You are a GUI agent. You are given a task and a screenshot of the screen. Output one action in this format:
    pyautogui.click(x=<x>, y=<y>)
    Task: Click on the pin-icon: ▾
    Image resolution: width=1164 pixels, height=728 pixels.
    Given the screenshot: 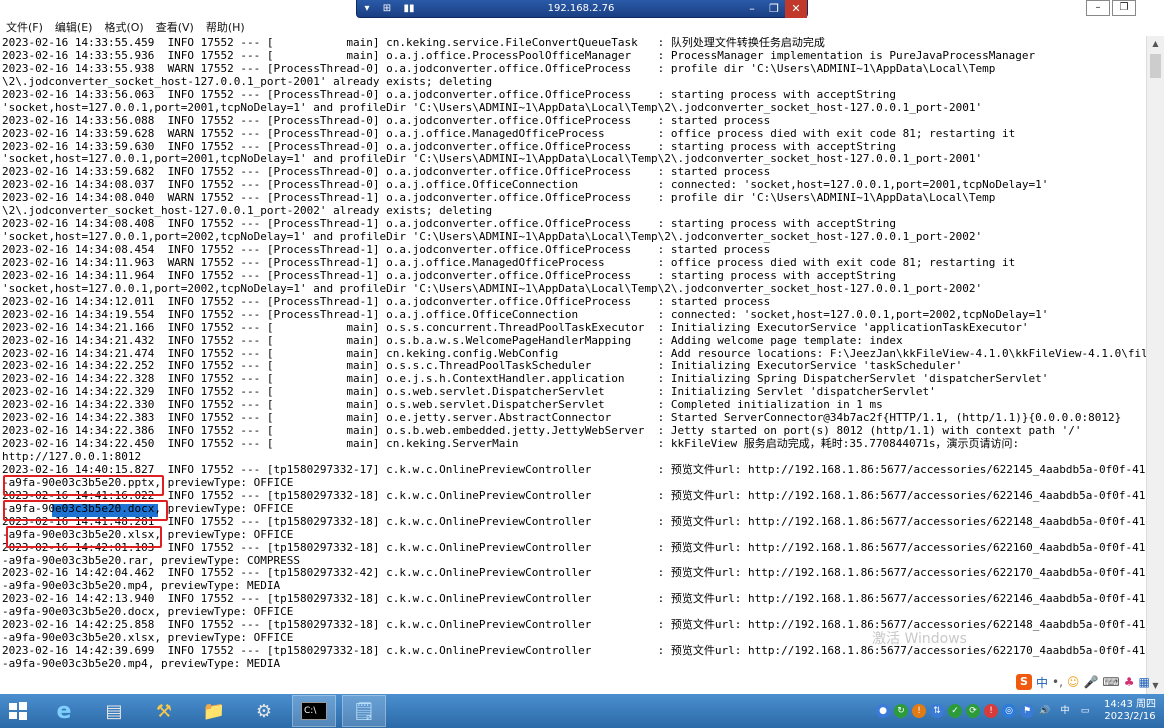 What is the action you would take?
    pyautogui.click(x=367, y=8)
    